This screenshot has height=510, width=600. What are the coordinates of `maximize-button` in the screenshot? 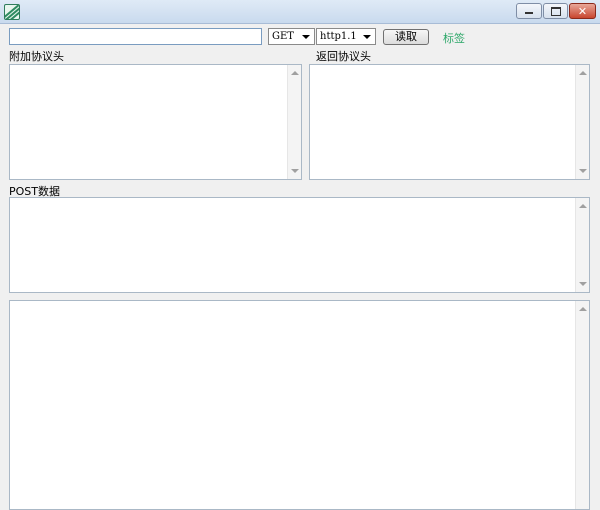 It's located at (555, 11).